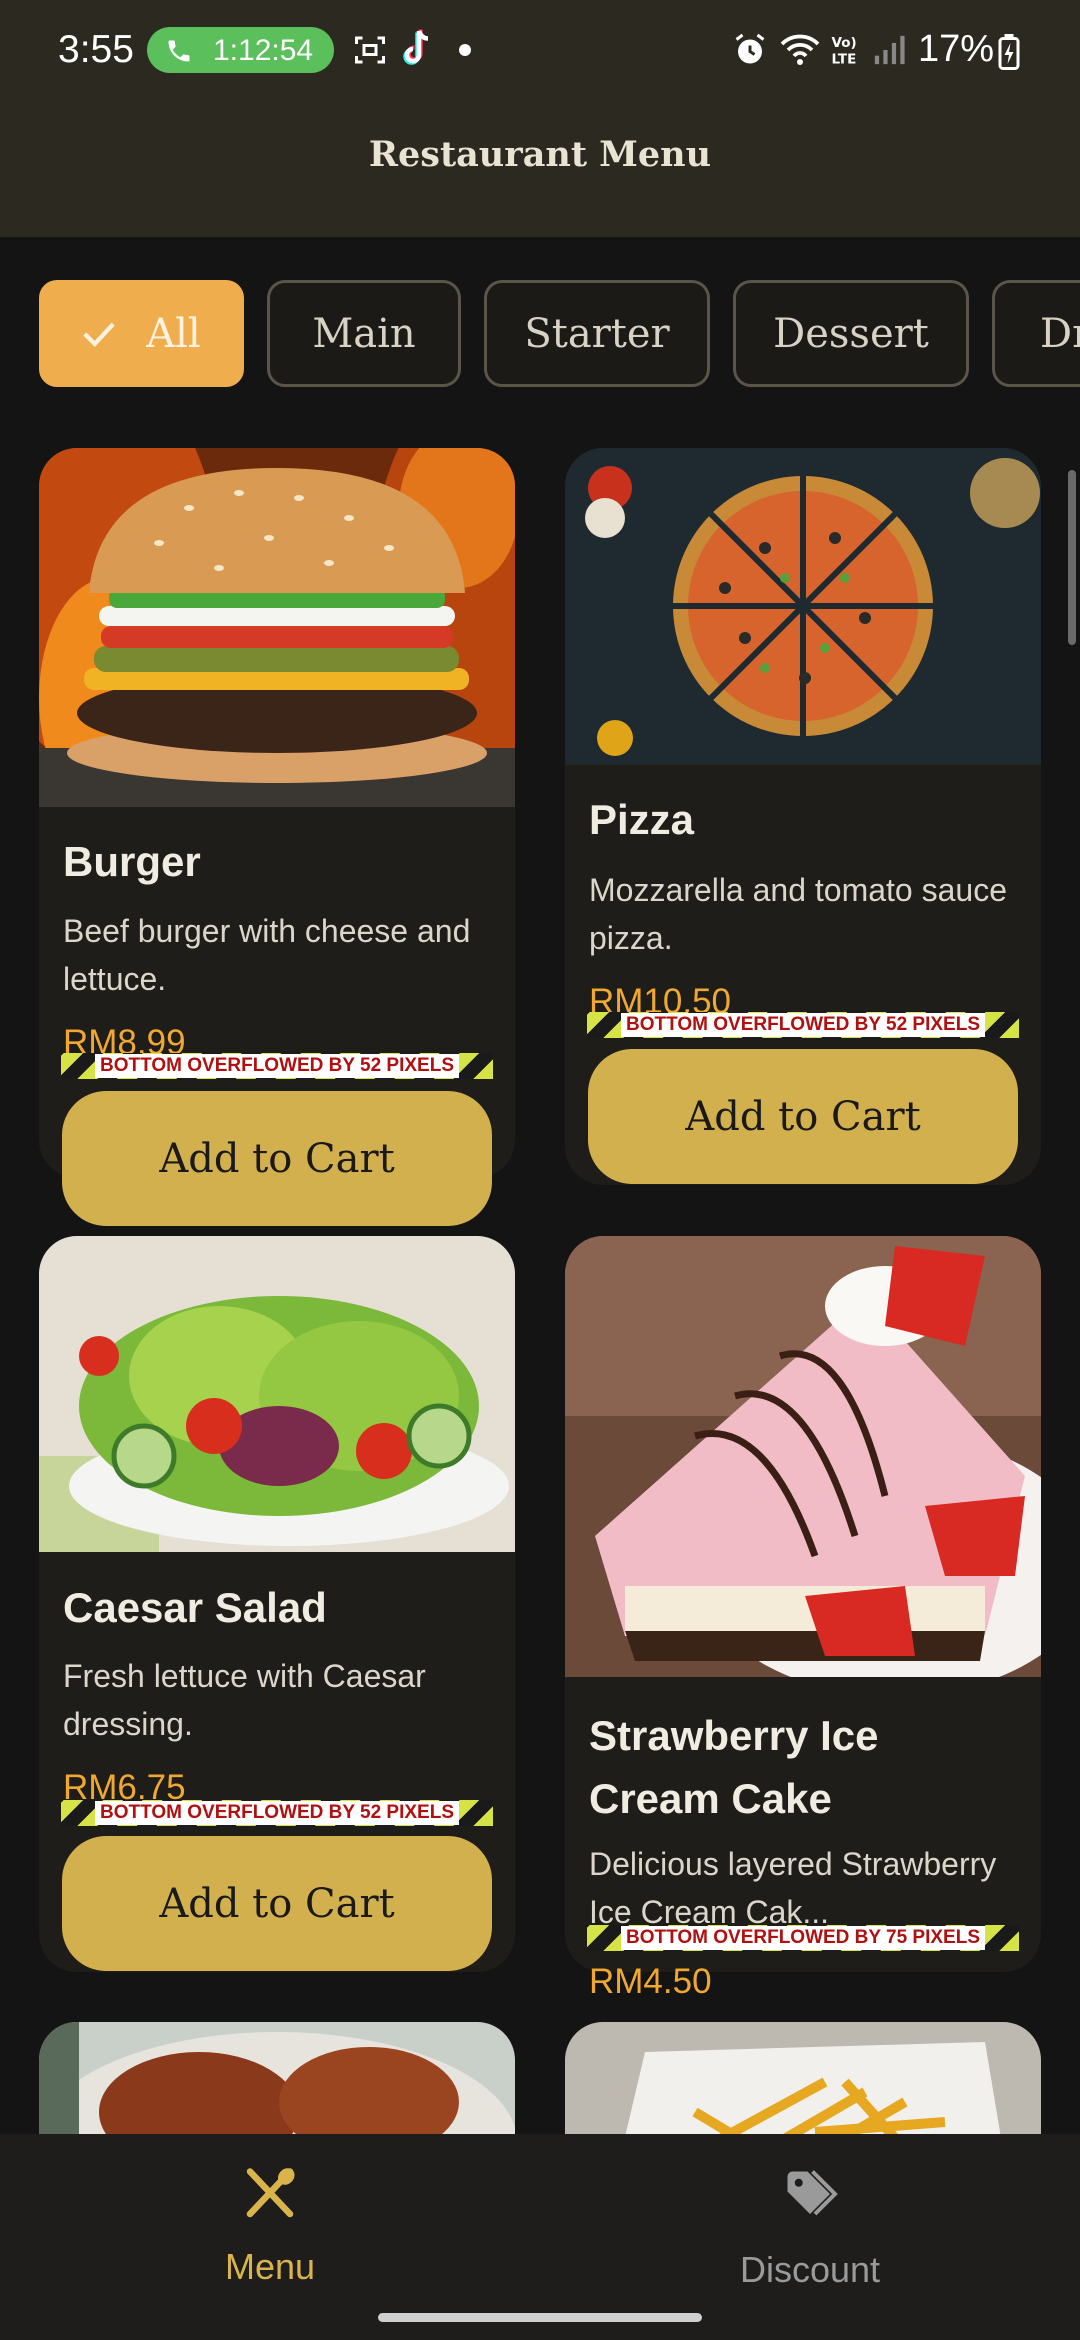 Image resolution: width=1080 pixels, height=2340 pixels. Describe the element at coordinates (244, 1700) in the screenshot. I see `item-description: Fresh lettuce with Caesar dressing.` at that location.